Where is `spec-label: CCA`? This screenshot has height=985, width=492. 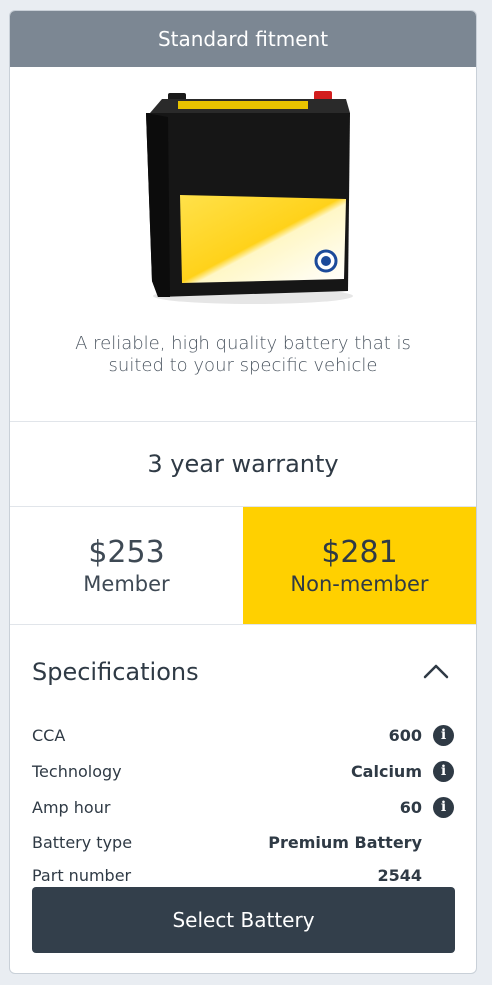
spec-label: CCA is located at coordinates (49, 735).